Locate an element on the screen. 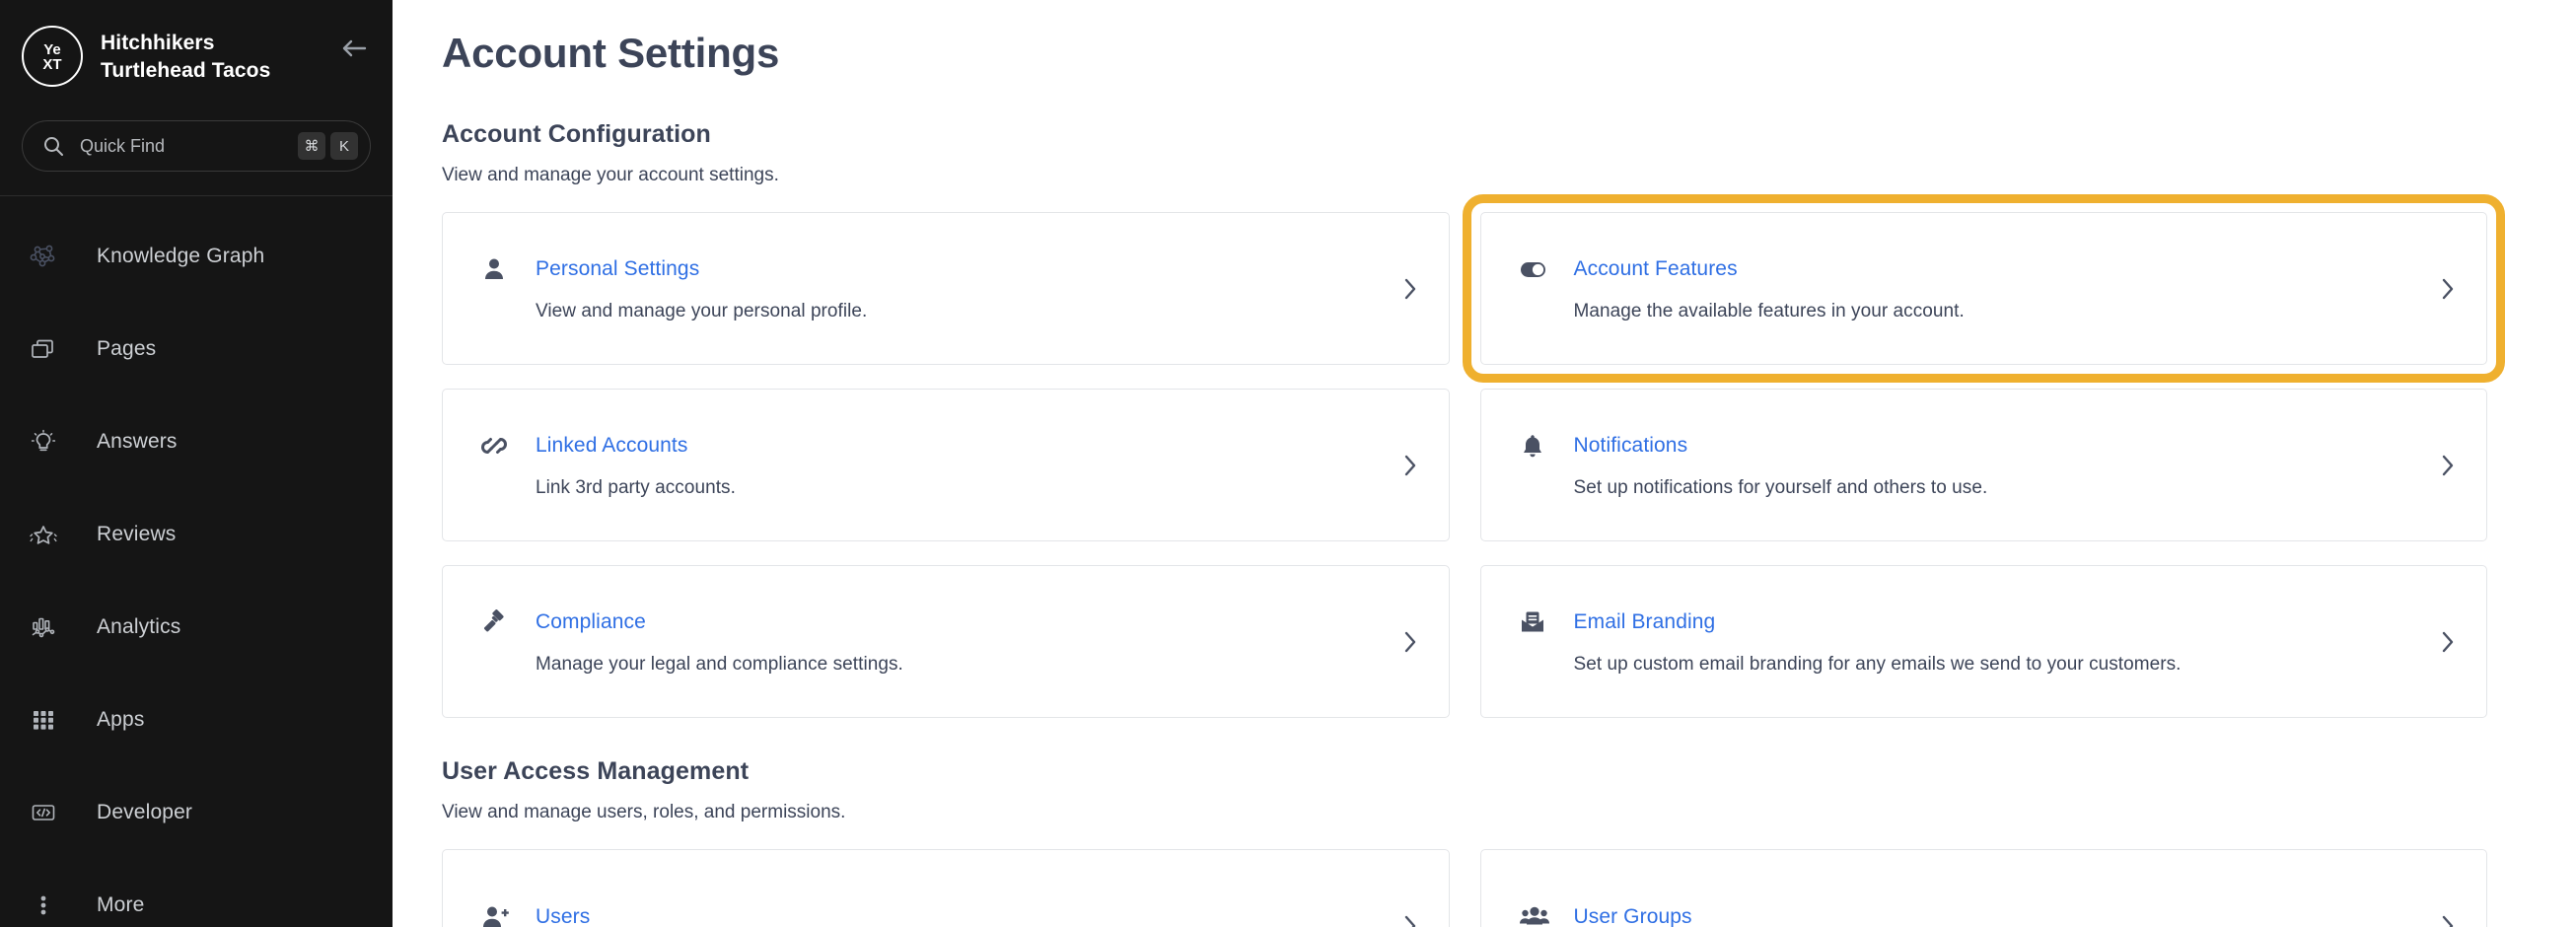 This screenshot has width=2576, height=927. card-title-link: Personal Settings is located at coordinates (617, 269).